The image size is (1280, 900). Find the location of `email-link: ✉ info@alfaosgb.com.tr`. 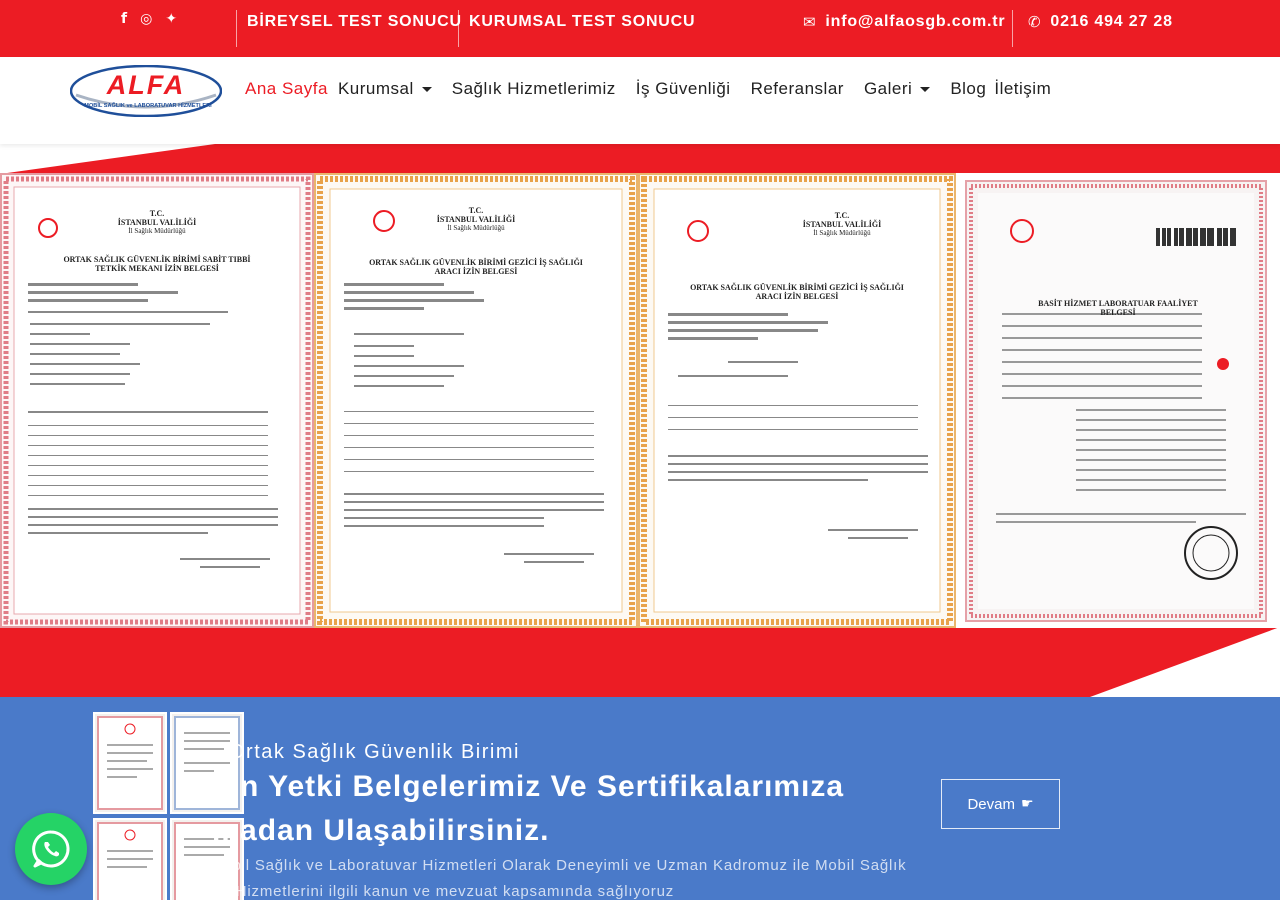

email-link: ✉ info@alfaosgb.com.tr is located at coordinates (904, 22).